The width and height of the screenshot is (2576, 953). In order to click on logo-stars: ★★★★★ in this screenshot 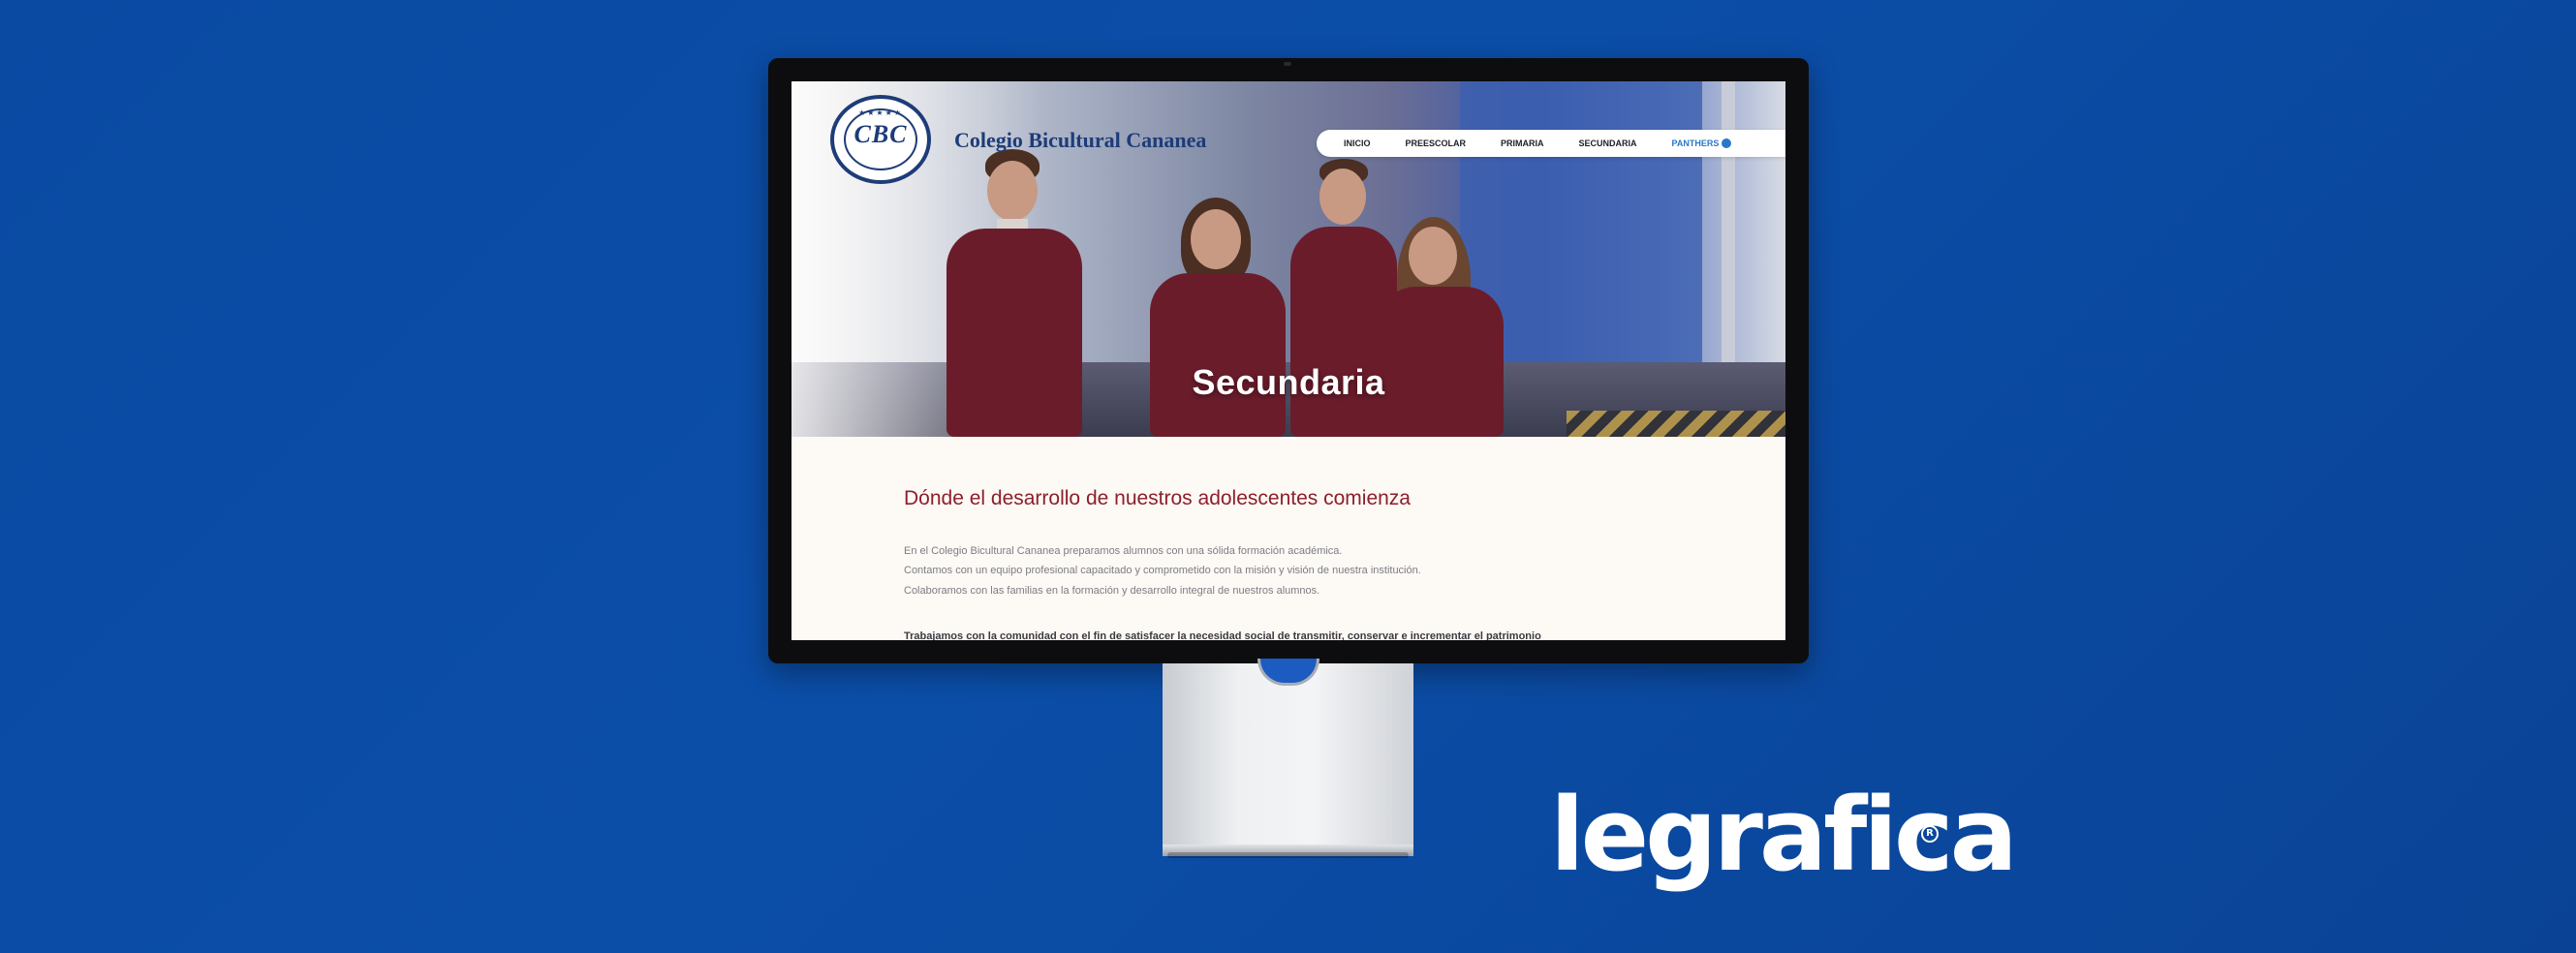, I will do `click(880, 112)`.